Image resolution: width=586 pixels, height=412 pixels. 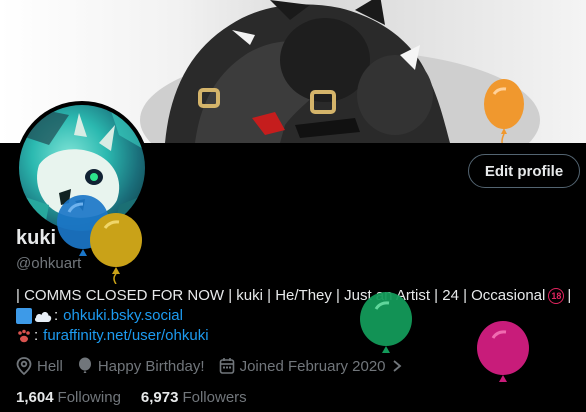 I want to click on balloon-magenta, so click(x=503, y=351).